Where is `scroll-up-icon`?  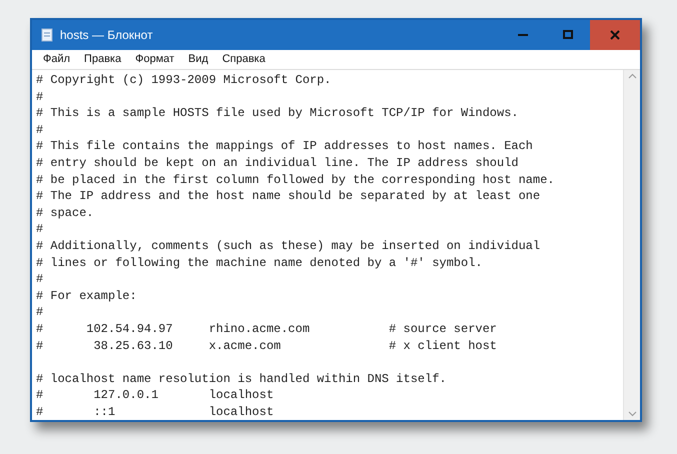
scroll-up-icon is located at coordinates (632, 76).